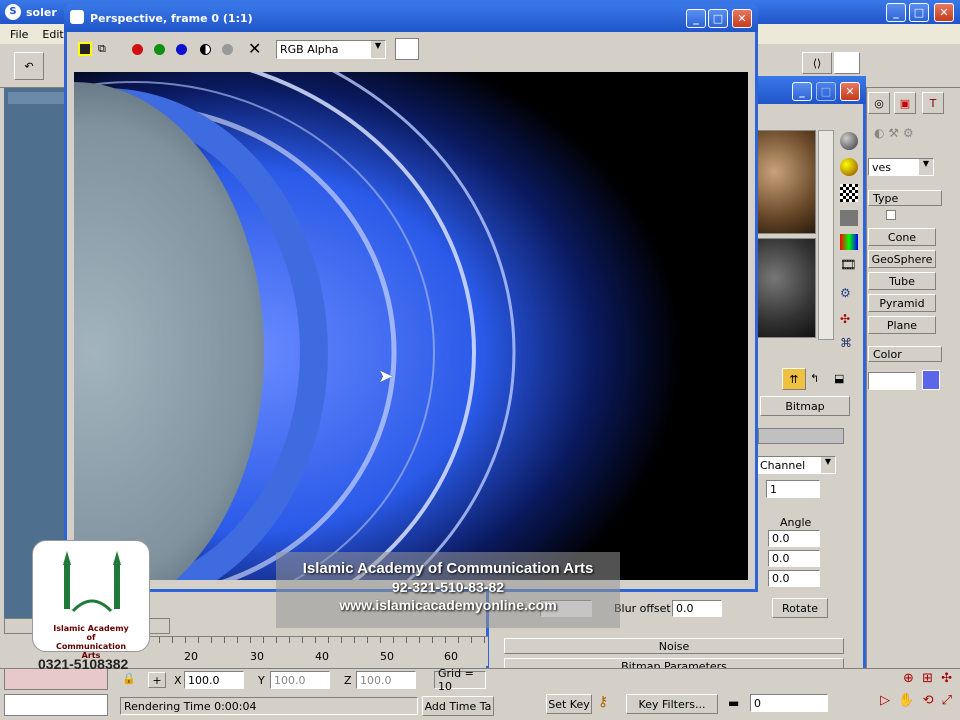  I want to click on mat-close-button: ✕, so click(850, 91).